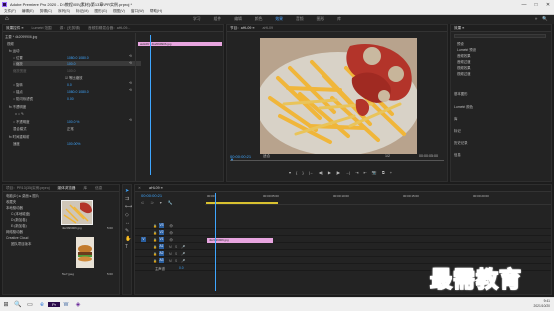  What do you see at coordinates (161, 239) in the screenshot?
I see `track-label-v1: V1` at bounding box center [161, 239].